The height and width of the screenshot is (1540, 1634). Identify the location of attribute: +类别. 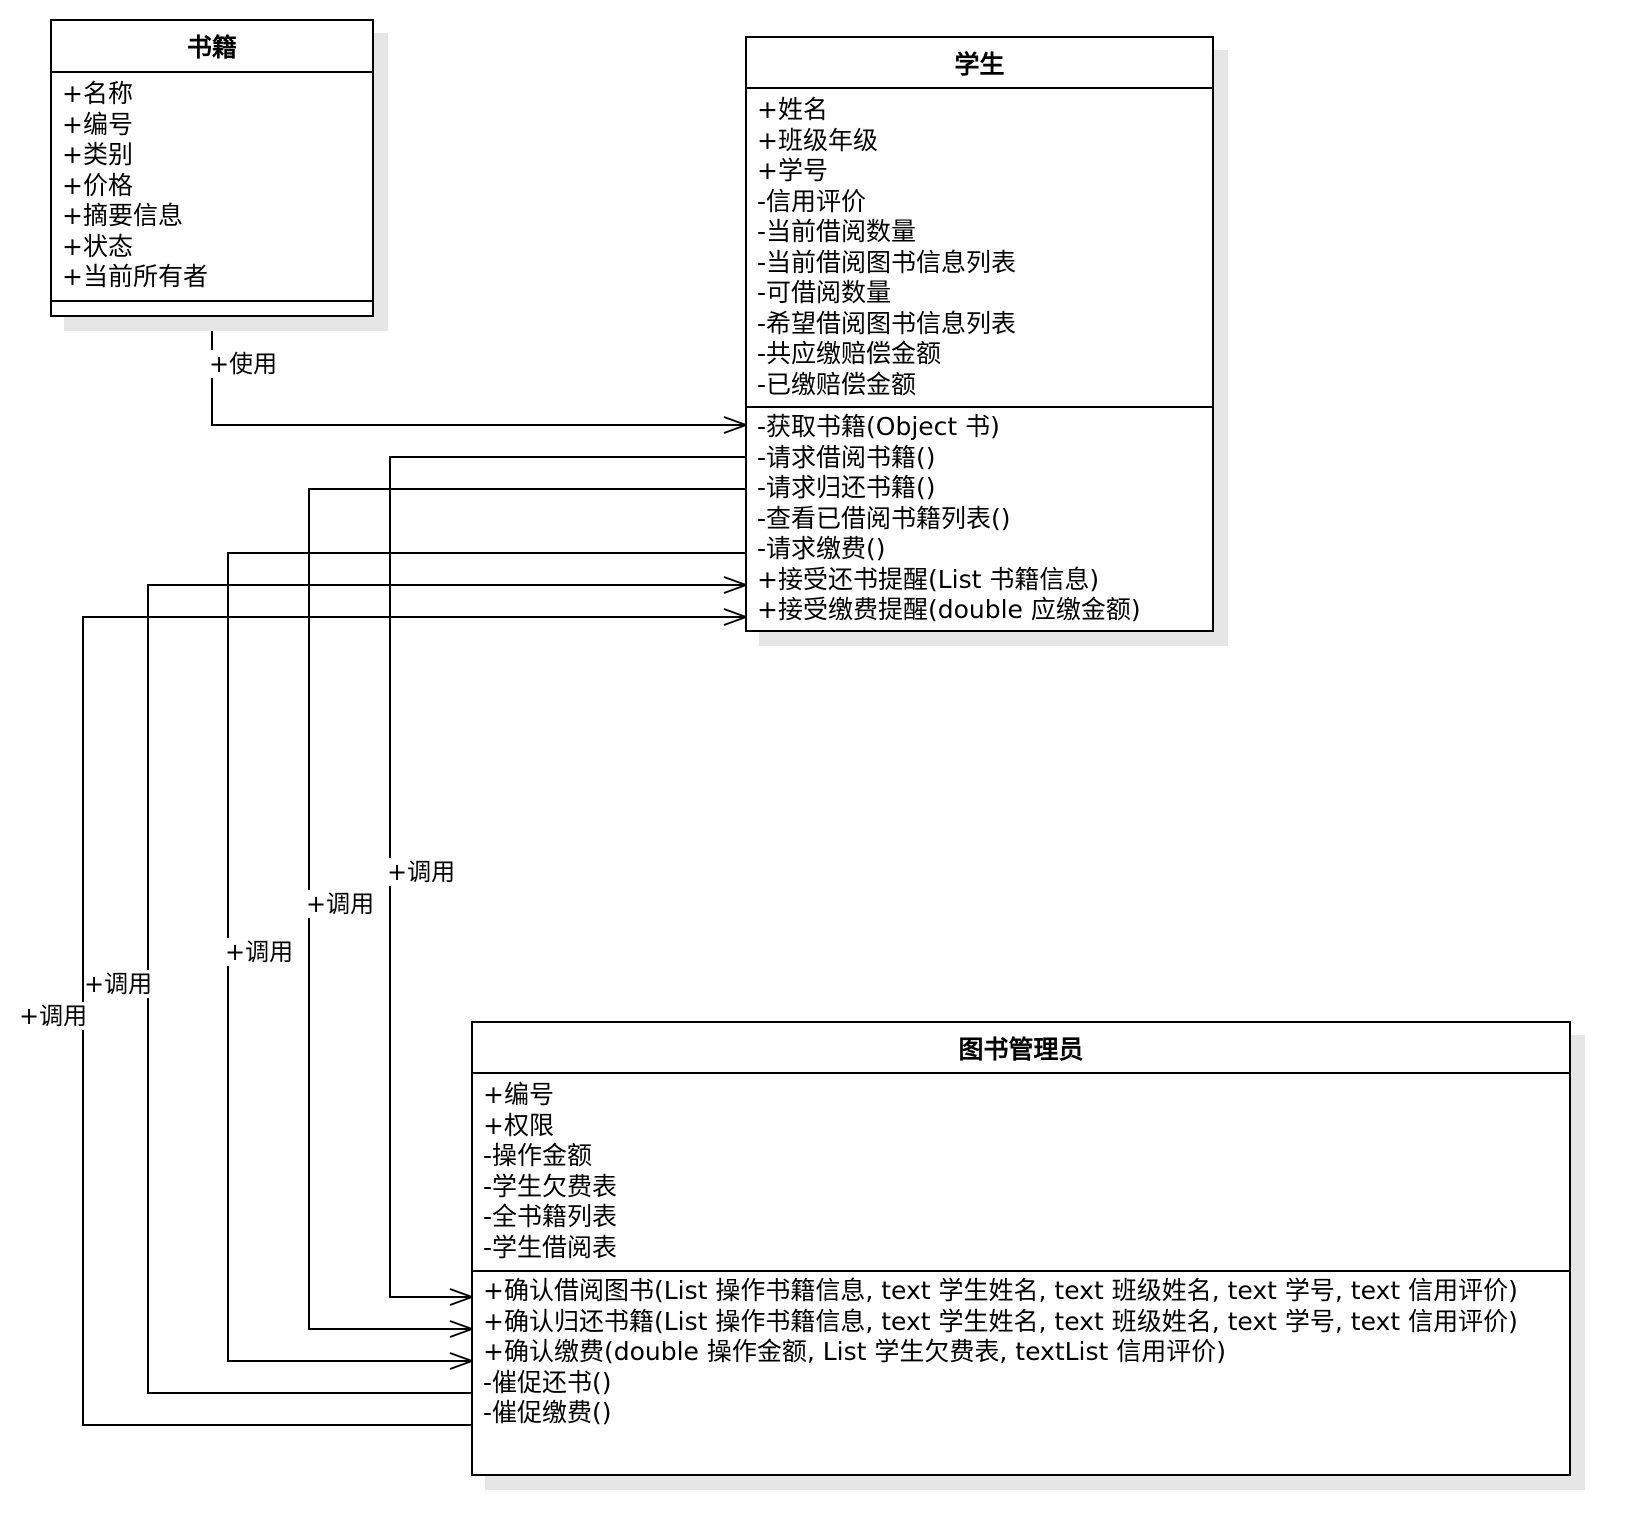
(97, 154).